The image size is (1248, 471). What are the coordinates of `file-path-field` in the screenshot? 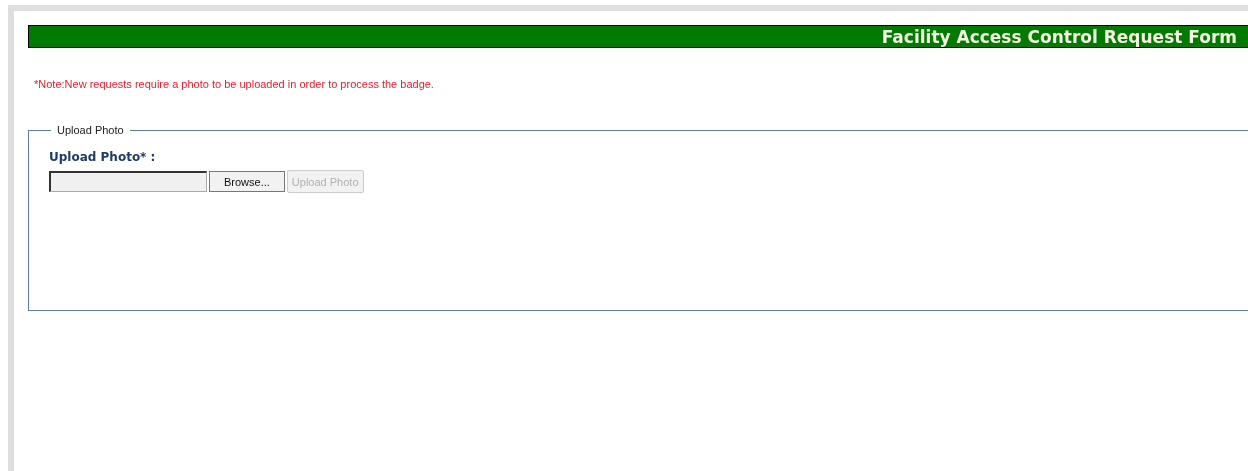 It's located at (128, 181).